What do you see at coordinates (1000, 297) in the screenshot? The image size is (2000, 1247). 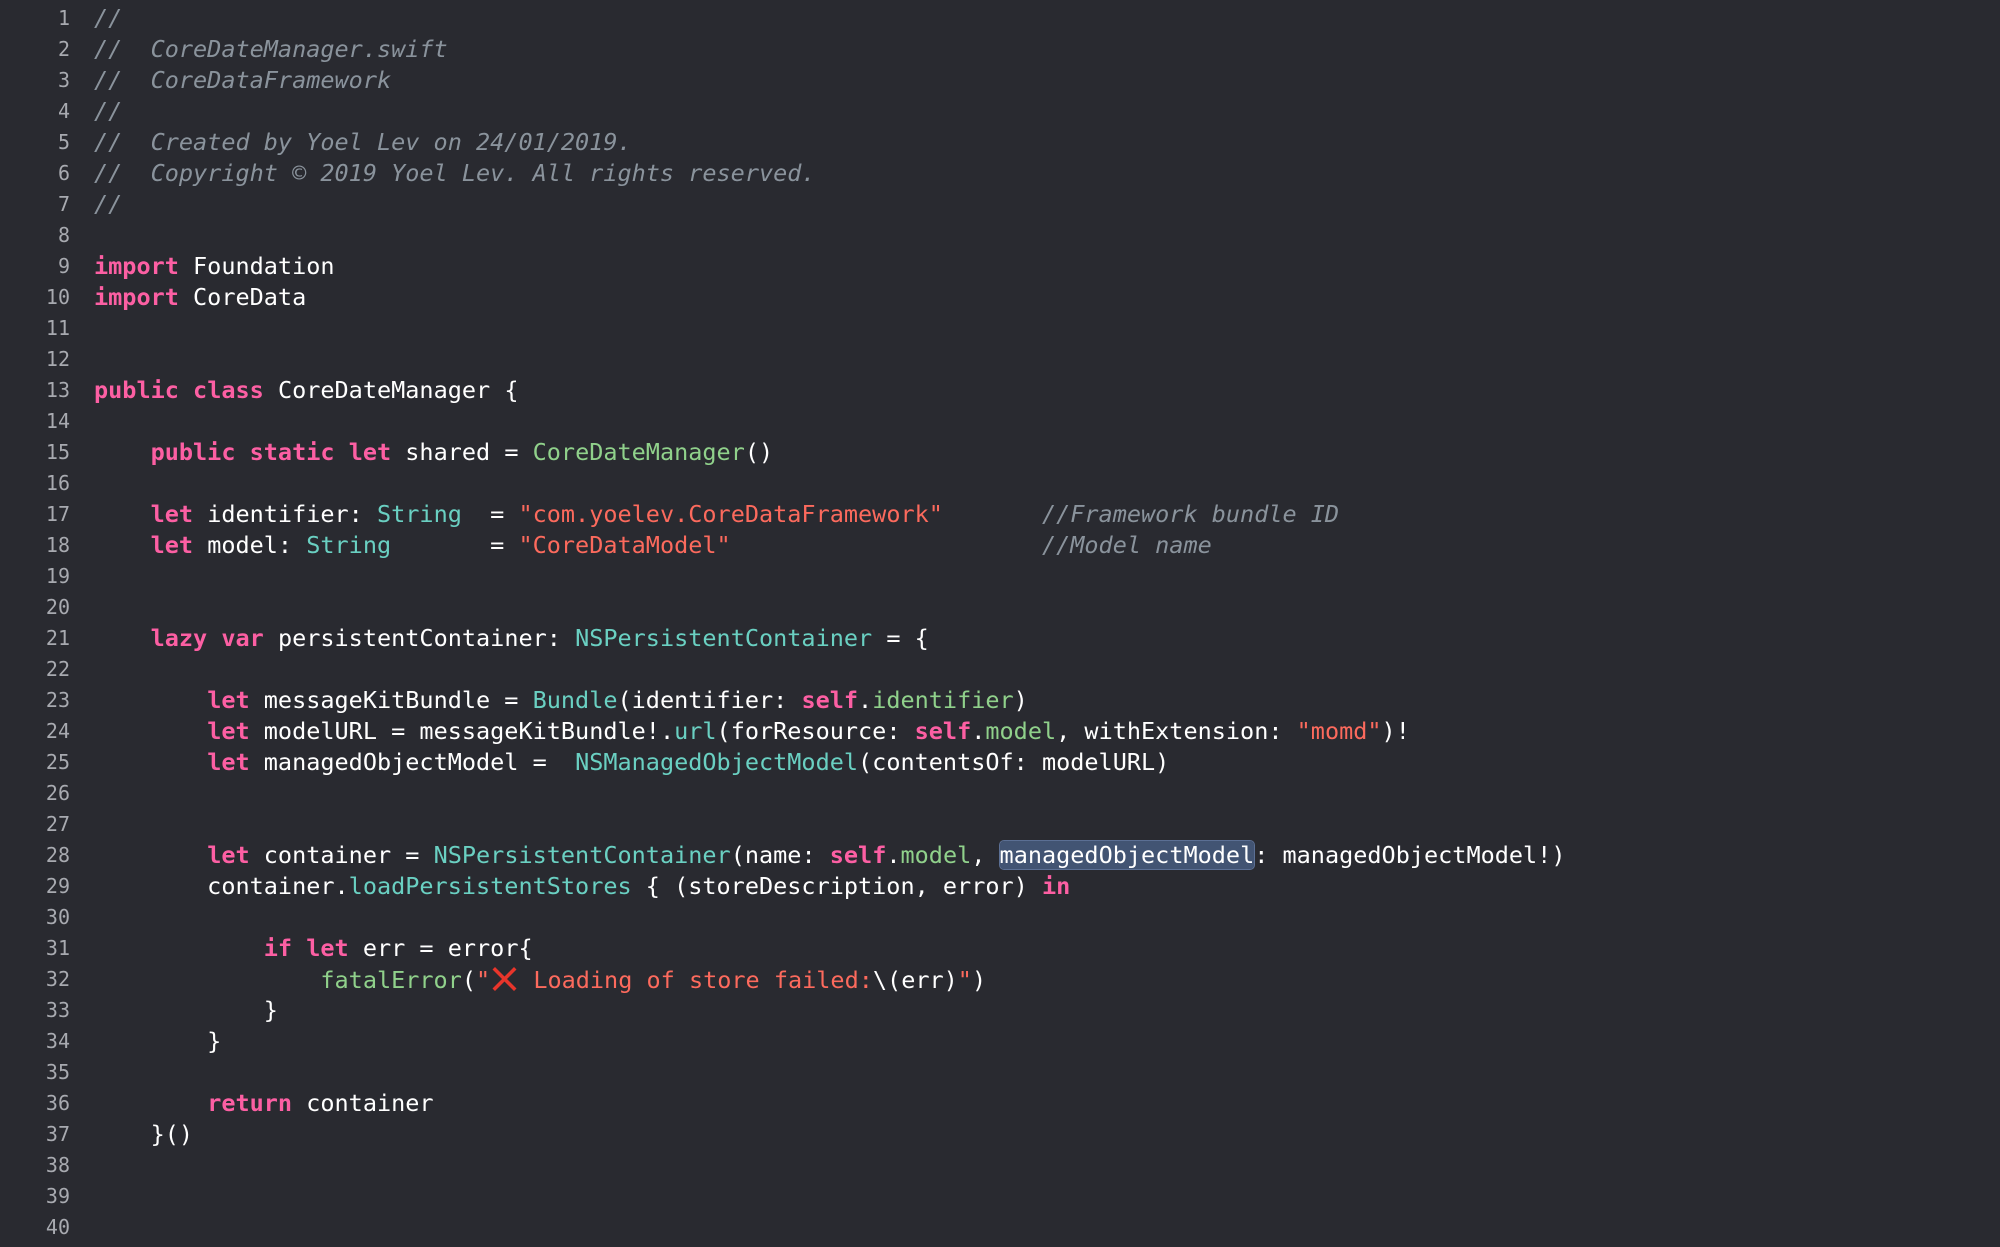 I see `code-line: 10 import CoreData` at bounding box center [1000, 297].